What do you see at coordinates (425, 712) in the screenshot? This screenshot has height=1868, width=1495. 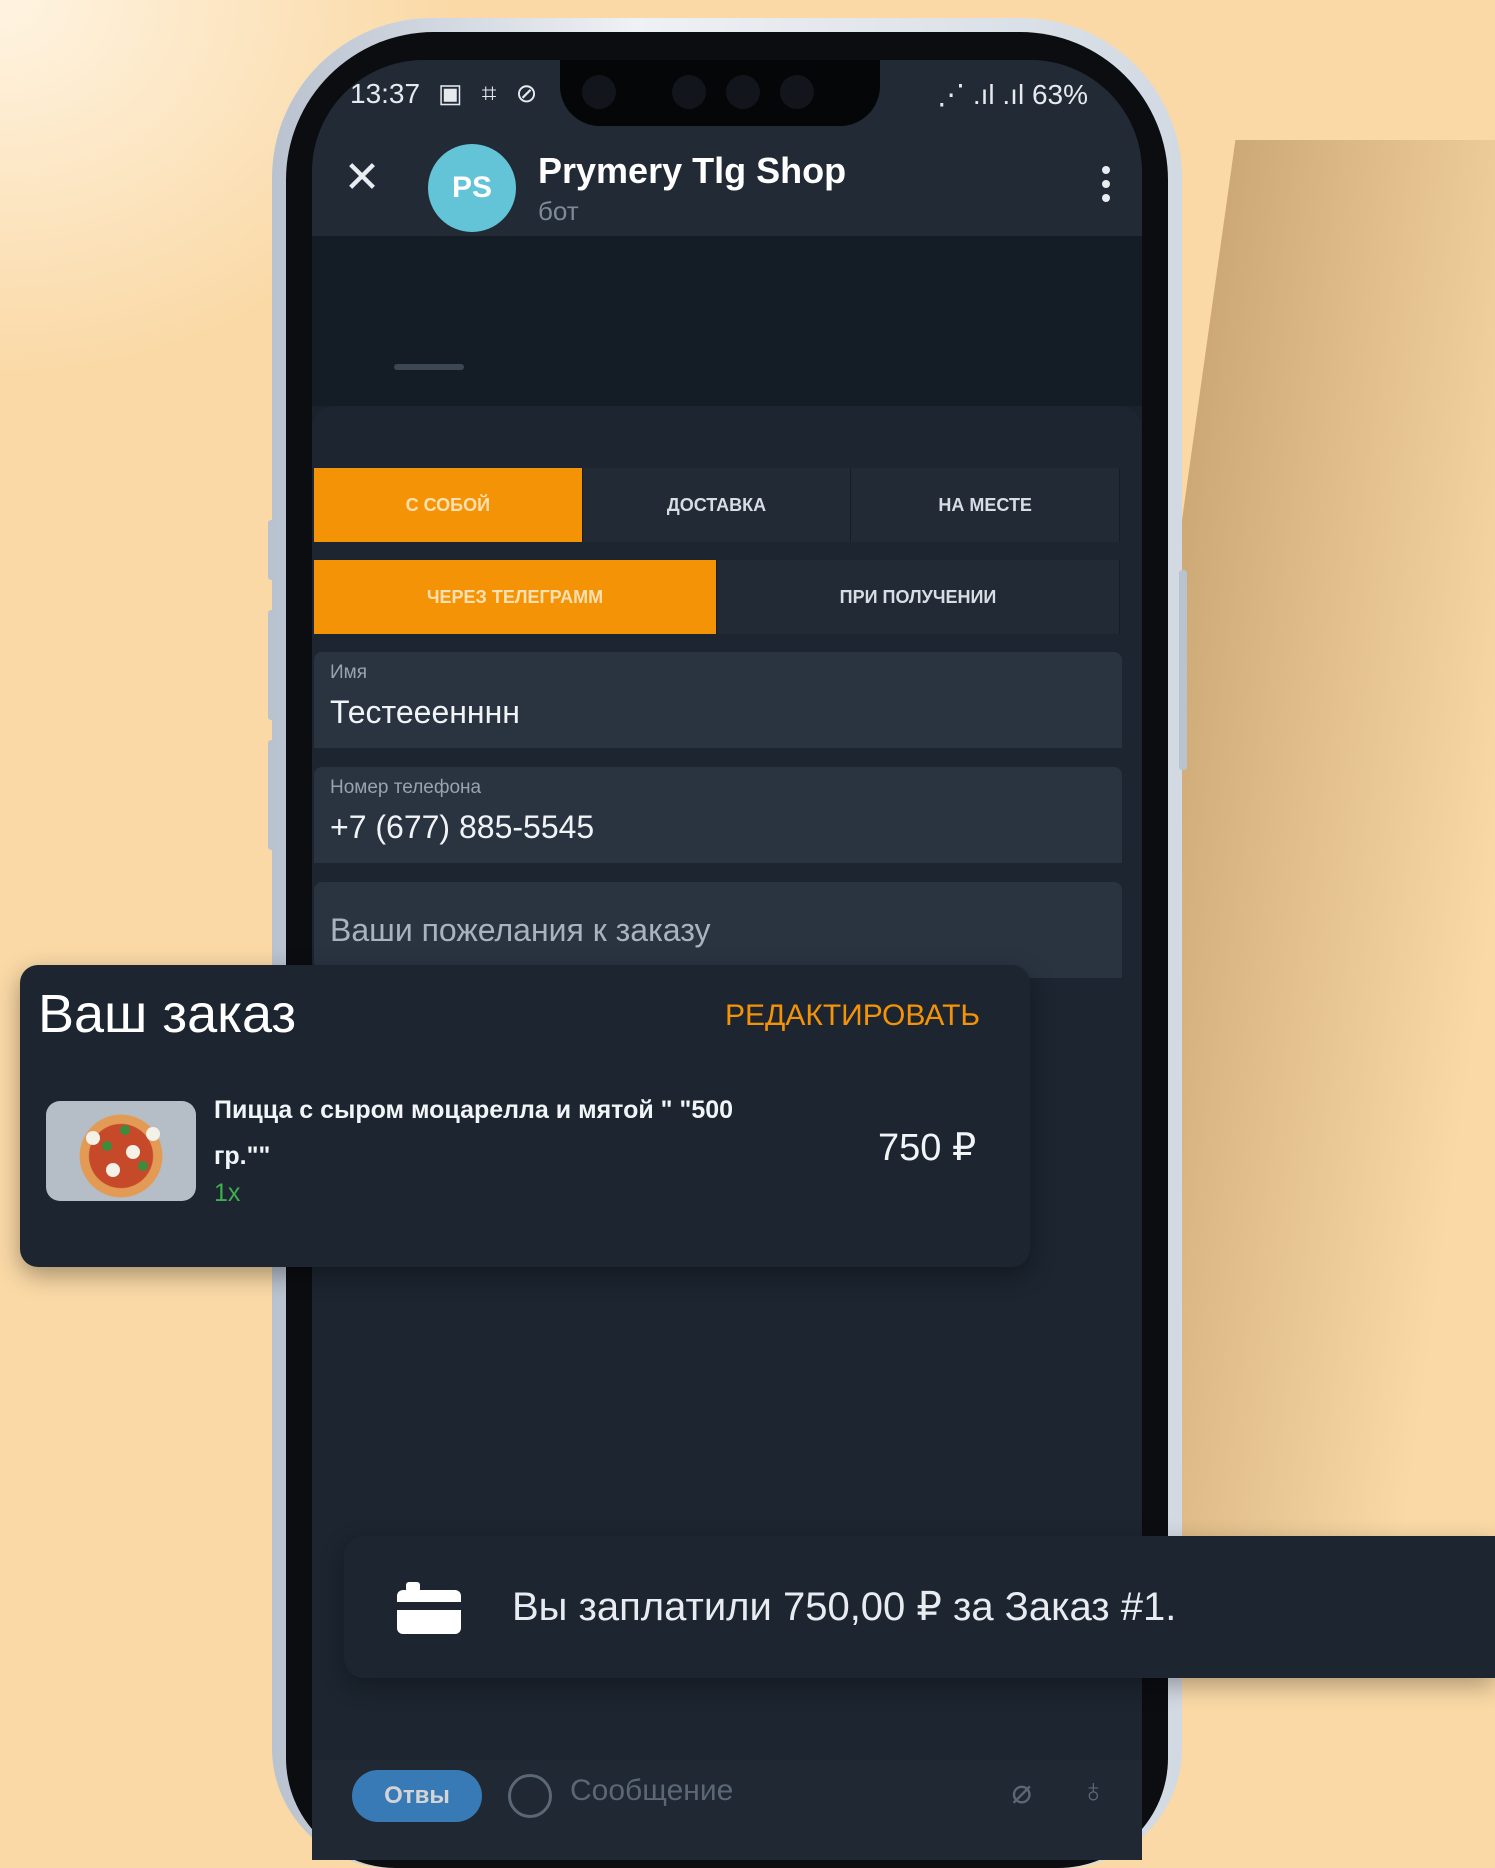 I see `name-field-value: Тестееенннн` at bounding box center [425, 712].